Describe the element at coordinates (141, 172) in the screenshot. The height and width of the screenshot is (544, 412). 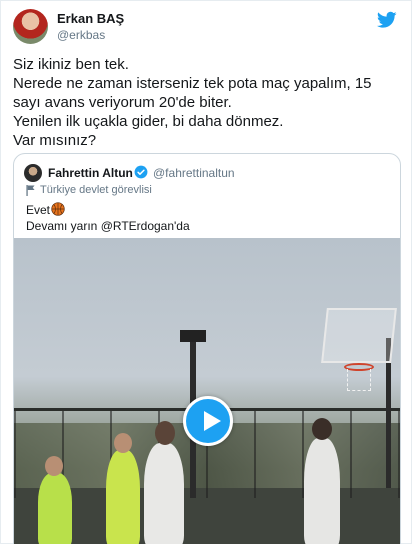
I see `verified-badge-icon` at that location.